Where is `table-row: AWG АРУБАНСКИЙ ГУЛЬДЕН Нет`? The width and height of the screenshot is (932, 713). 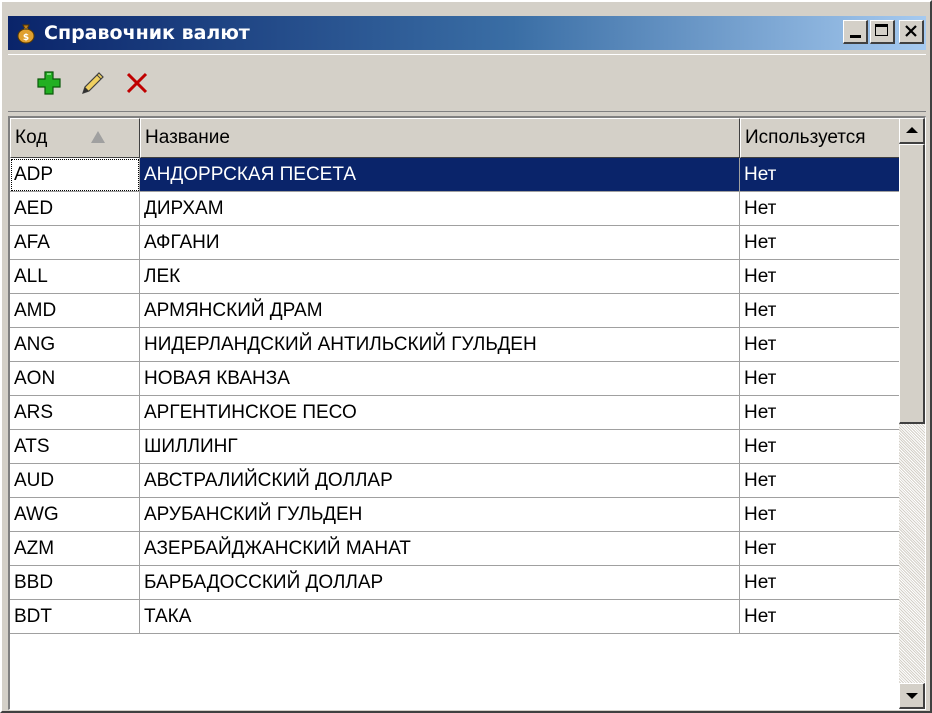
table-row: AWG АРУБАНСКИЙ ГУЛЬДЕН Нет is located at coordinates (455, 515).